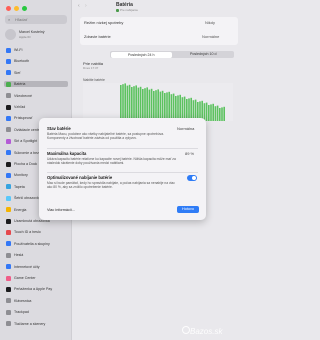 The height and width of the screenshot is (340, 320). I want to click on avatar, so click(10, 34).